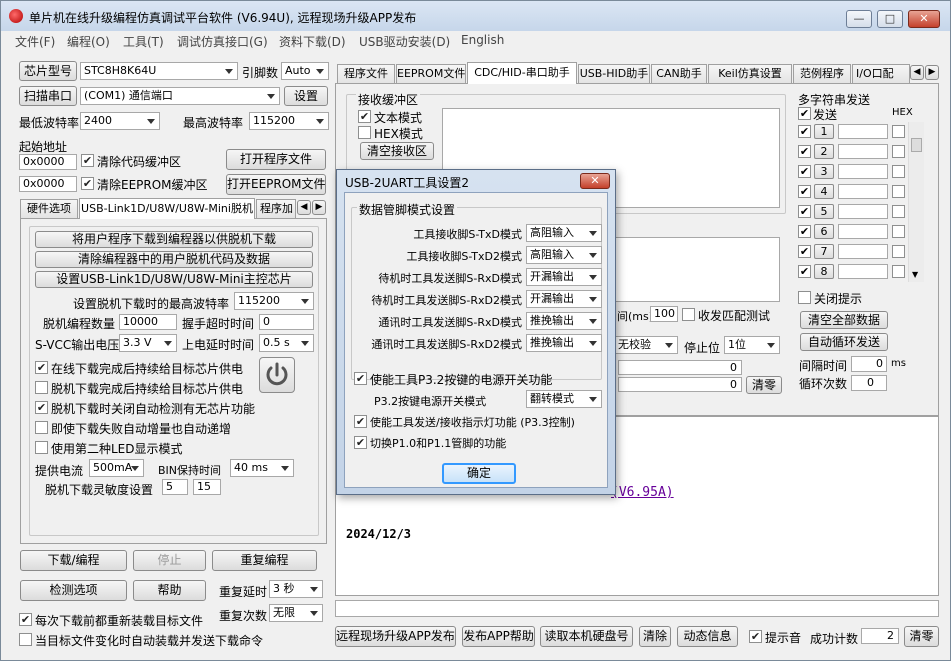 The image size is (951, 661). Describe the element at coordinates (916, 202) in the screenshot. I see `multi-send-scrollbar: ▼` at that location.